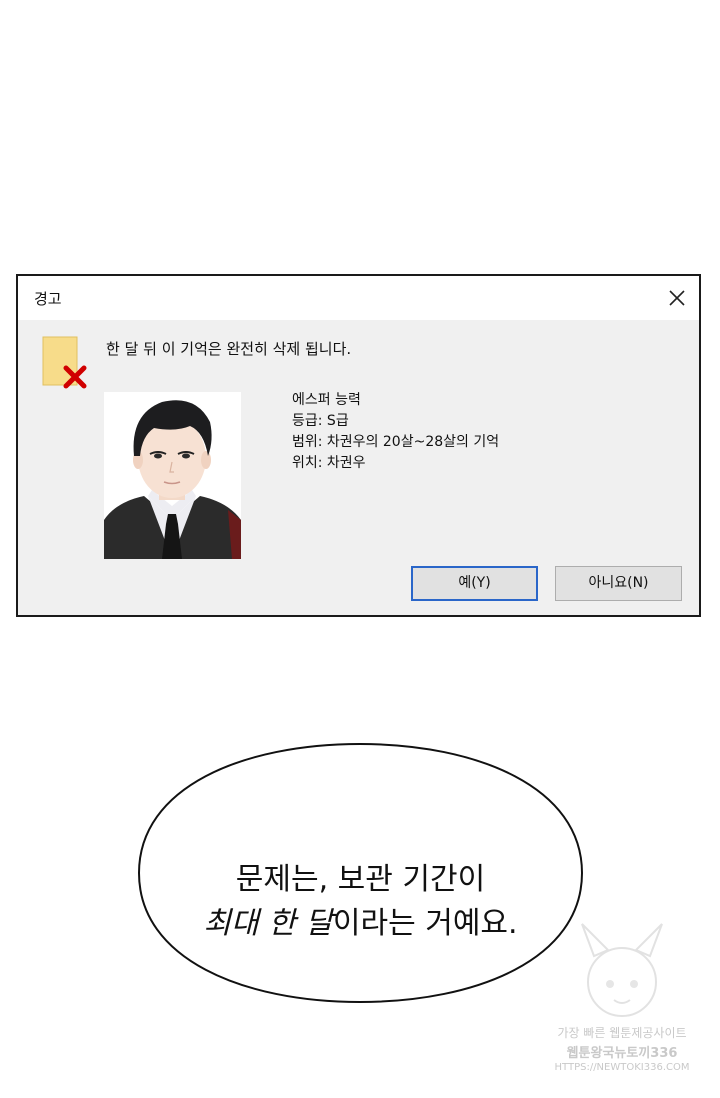  I want to click on no-button: 아니요(N), so click(618, 583).